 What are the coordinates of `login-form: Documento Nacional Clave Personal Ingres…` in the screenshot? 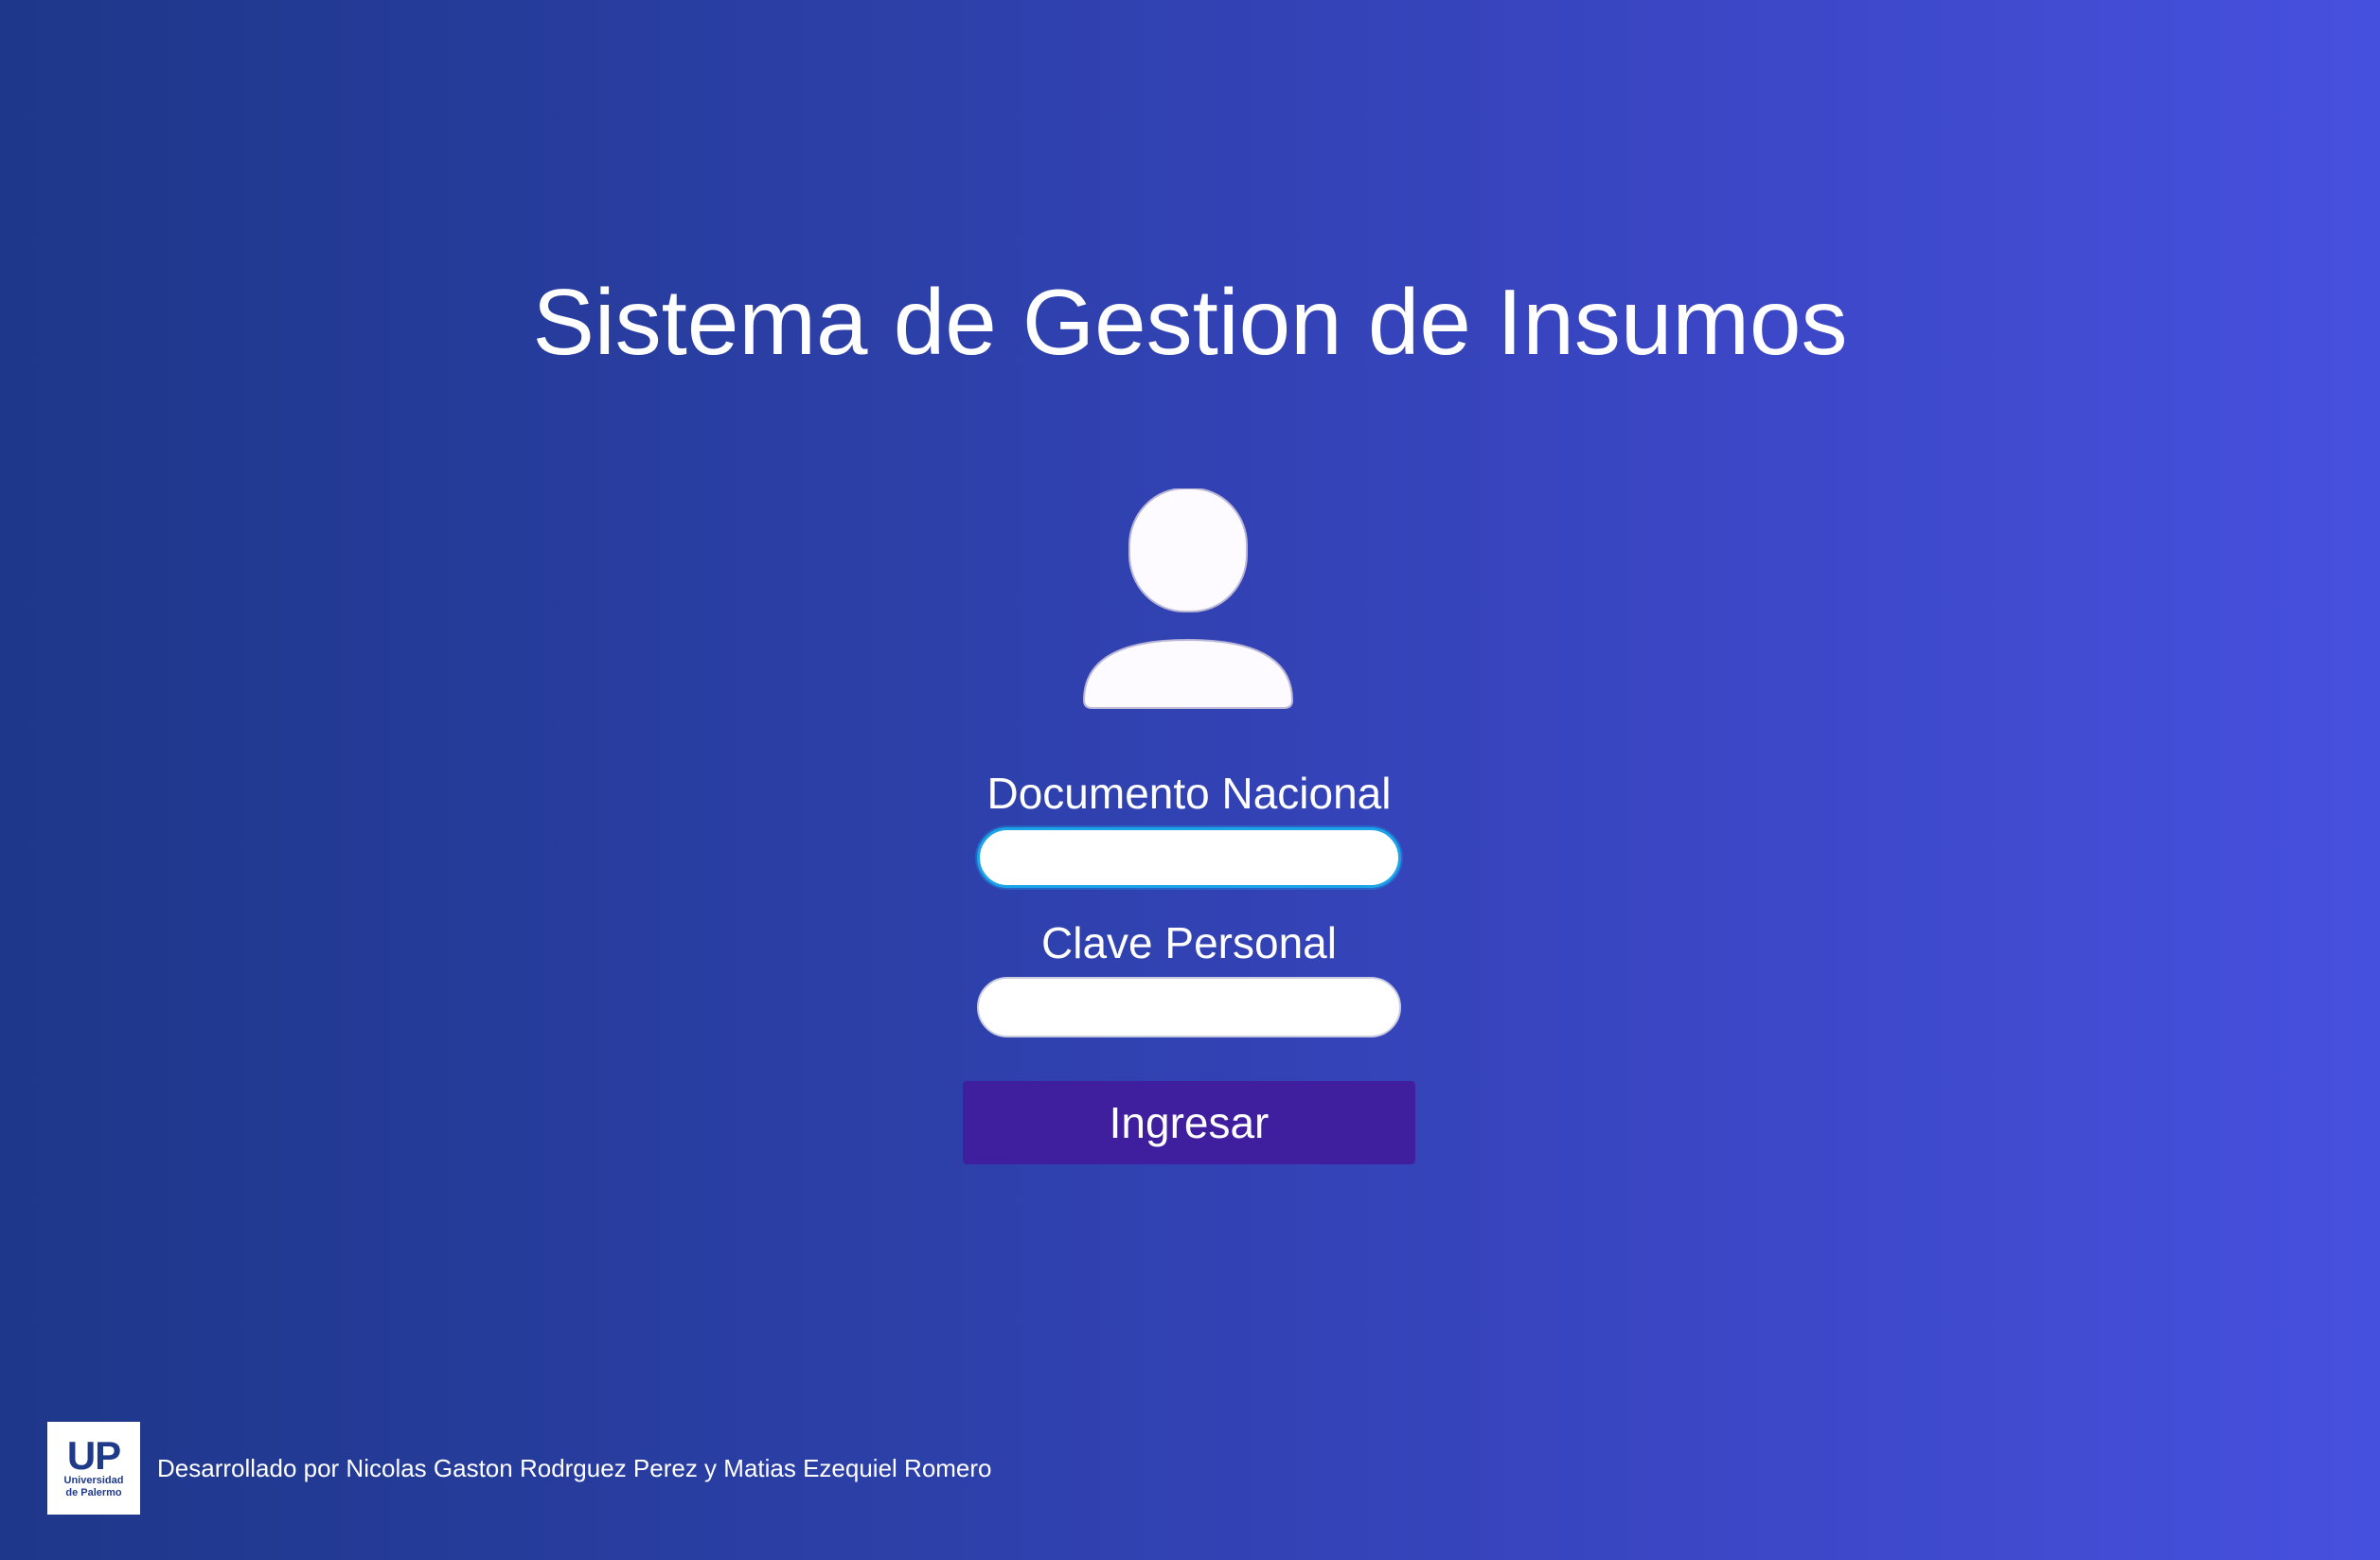 It's located at (1189, 966).